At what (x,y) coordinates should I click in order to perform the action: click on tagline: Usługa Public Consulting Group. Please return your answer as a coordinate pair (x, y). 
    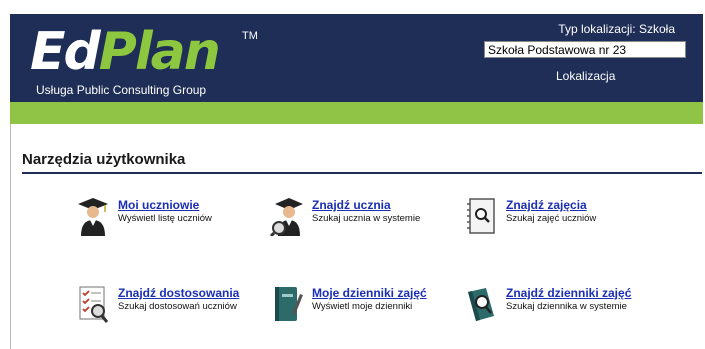
    Looking at the image, I should click on (121, 90).